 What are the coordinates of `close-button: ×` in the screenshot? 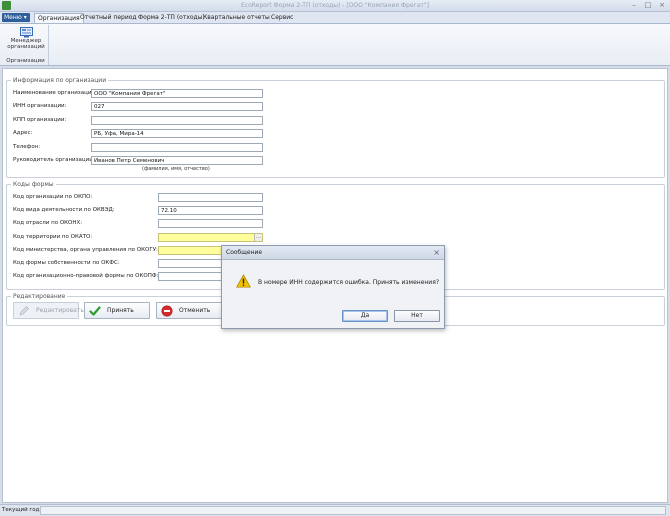 It's located at (662, 5).